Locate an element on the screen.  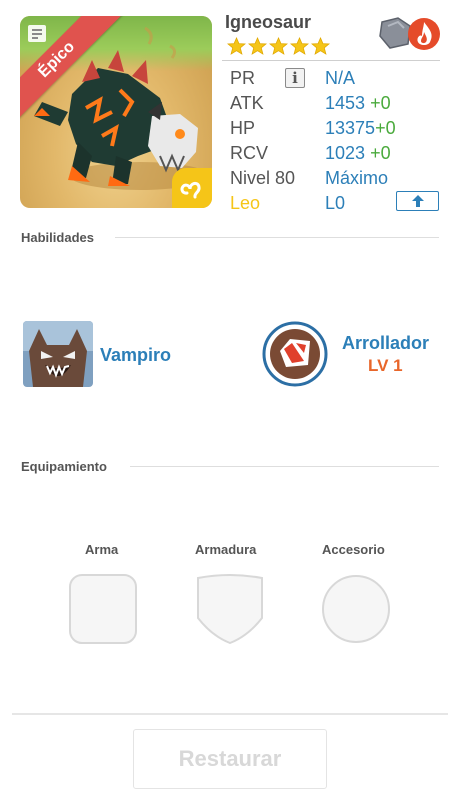
zodiac-badge is located at coordinates (192, 188).